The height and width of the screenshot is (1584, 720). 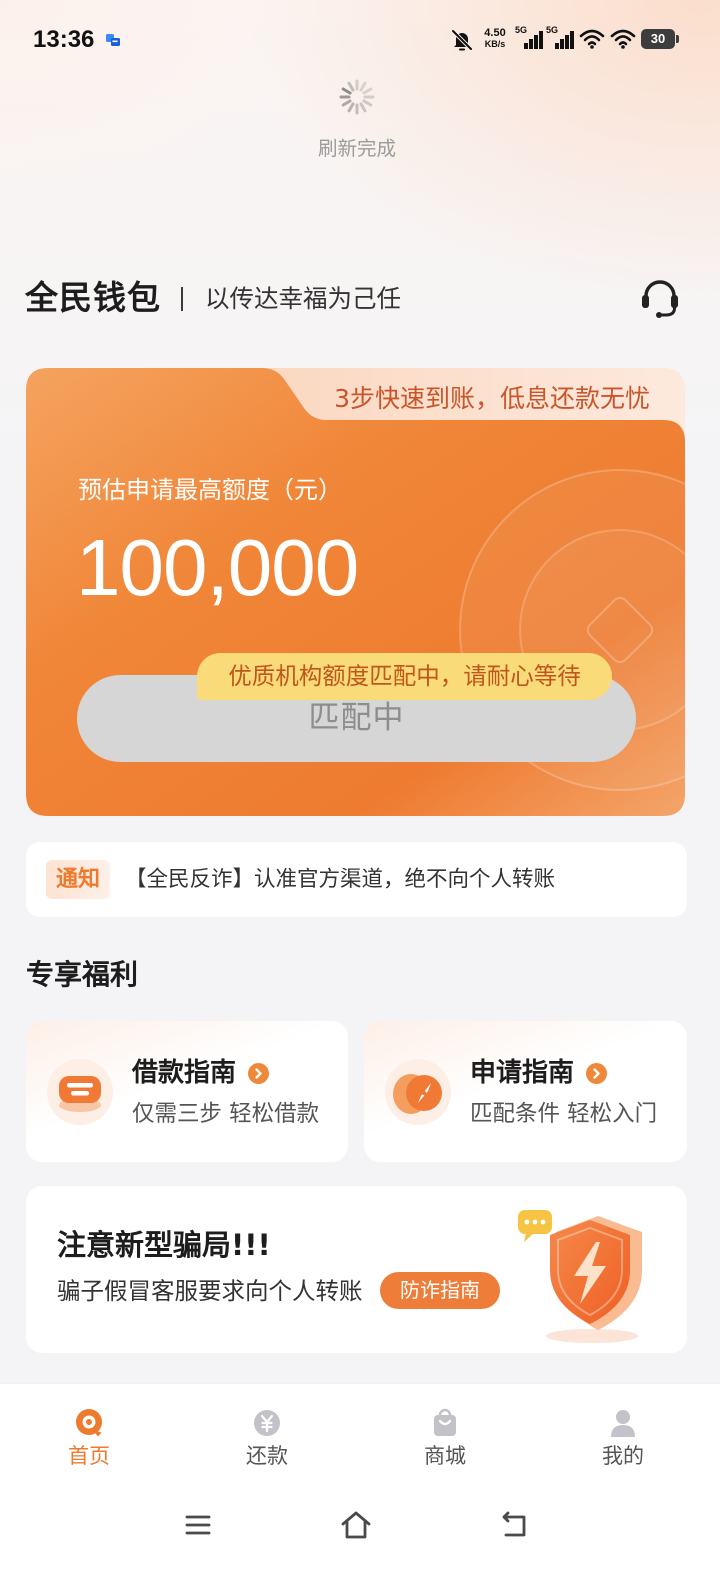 I want to click on menu-icon, so click(x=198, y=1525).